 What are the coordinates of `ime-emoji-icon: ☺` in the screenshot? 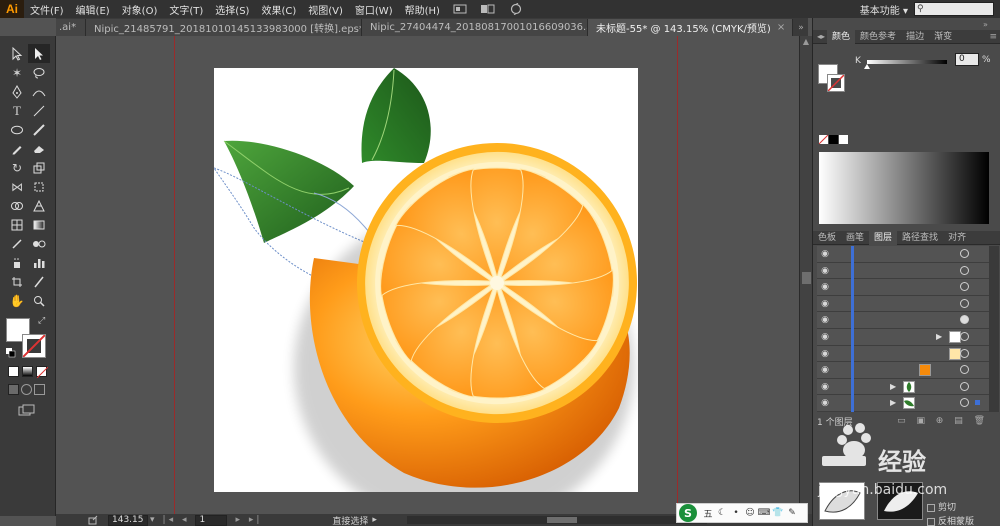 It's located at (750, 513).